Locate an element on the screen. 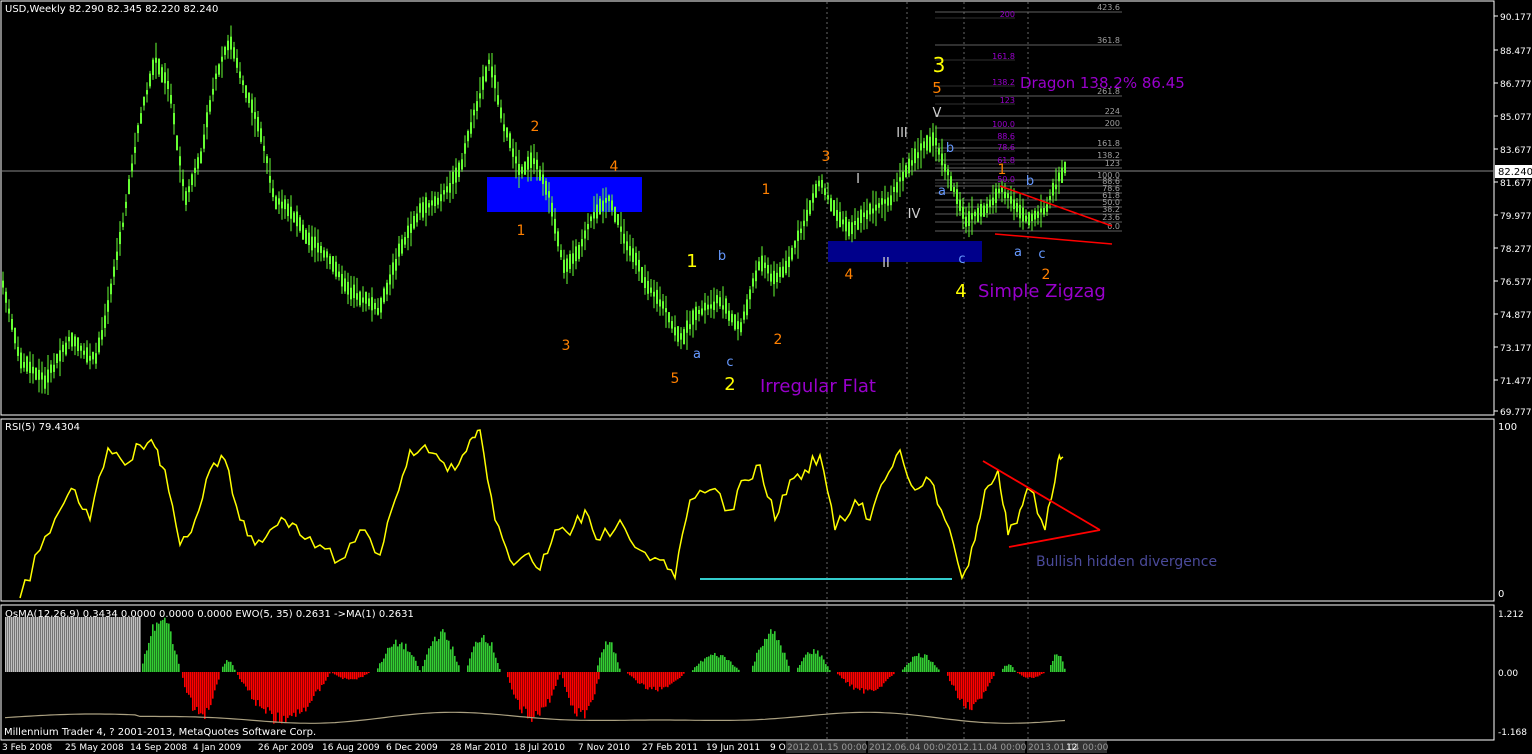 Image resolution: width=1532 pixels, height=754 pixels. price-tick-label: 85.077 is located at coordinates (1516, 118).